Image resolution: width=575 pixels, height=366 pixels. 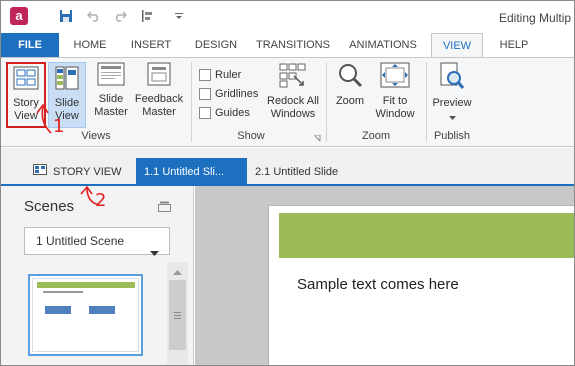 What do you see at coordinates (151, 45) in the screenshot?
I see `tab-insert: INSERT` at bounding box center [151, 45].